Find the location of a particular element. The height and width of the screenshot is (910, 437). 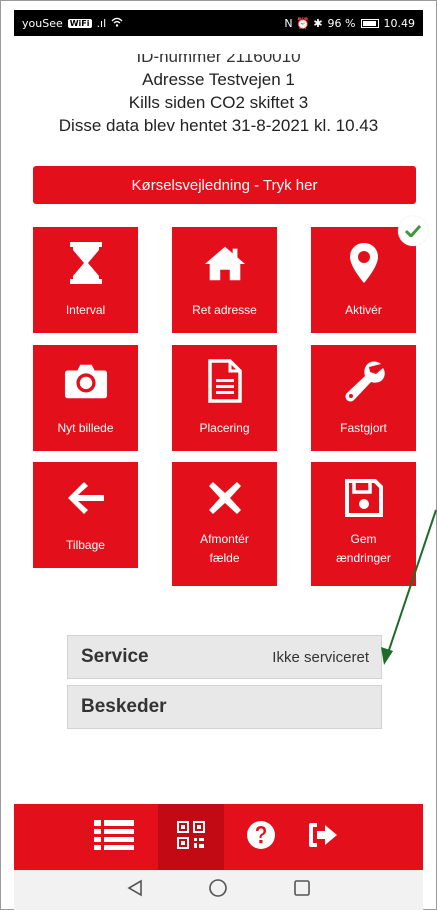

battery-icon is located at coordinates (369, 23).